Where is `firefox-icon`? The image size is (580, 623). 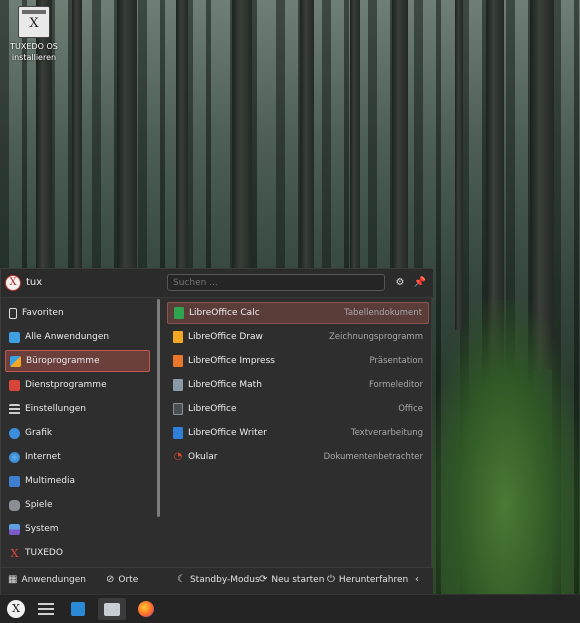
firefox-icon is located at coordinates (146, 609).